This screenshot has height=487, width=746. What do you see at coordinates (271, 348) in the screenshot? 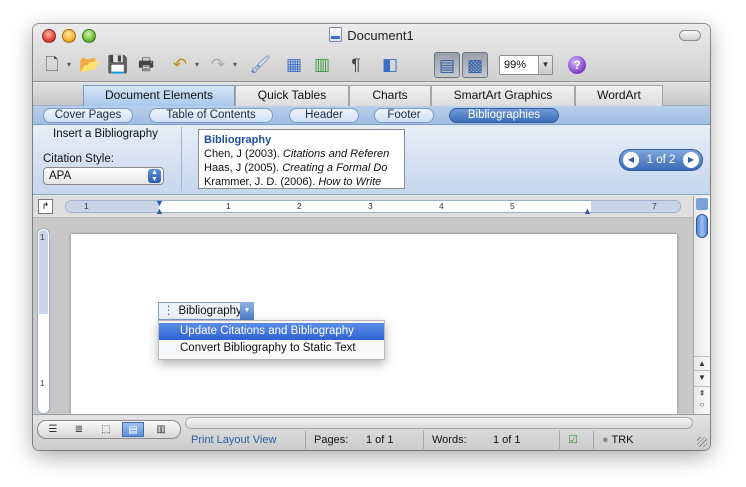
I see `menu-item-convert-to-static: Convert Bibliography to Static Text` at bounding box center [271, 348].